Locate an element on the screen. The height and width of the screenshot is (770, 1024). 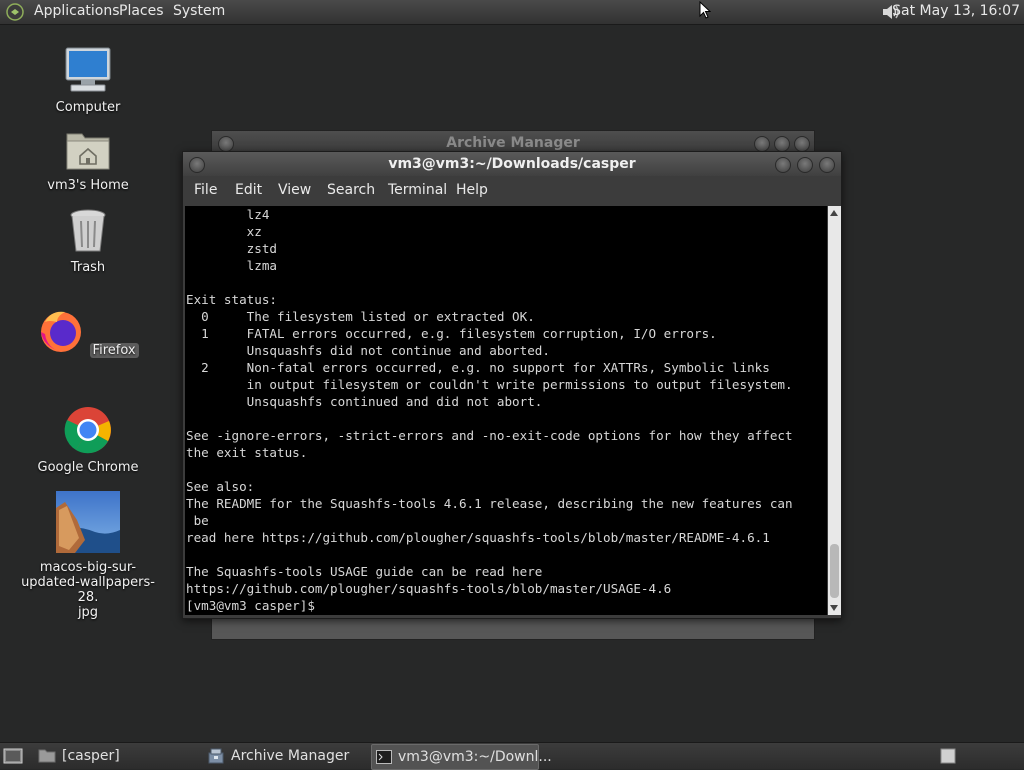
terminal-menubar: File Edit View Search Terminal Help is located at coordinates (512, 190).